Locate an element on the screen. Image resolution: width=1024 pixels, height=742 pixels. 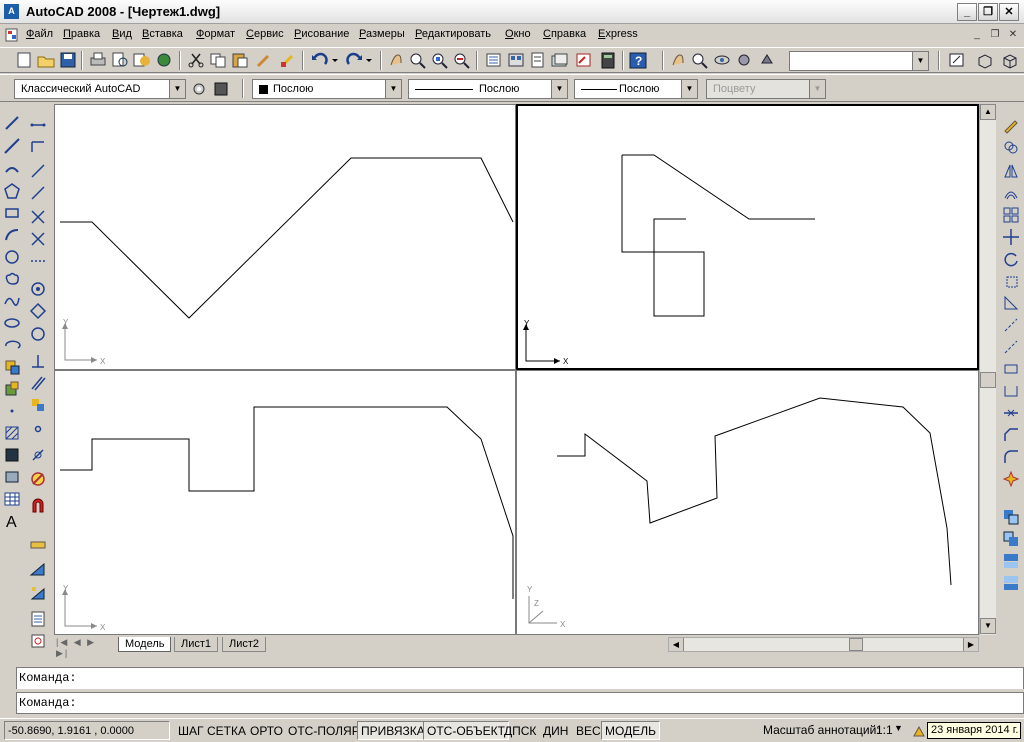
autocad-app-icon: A is located at coordinates (11, 11).